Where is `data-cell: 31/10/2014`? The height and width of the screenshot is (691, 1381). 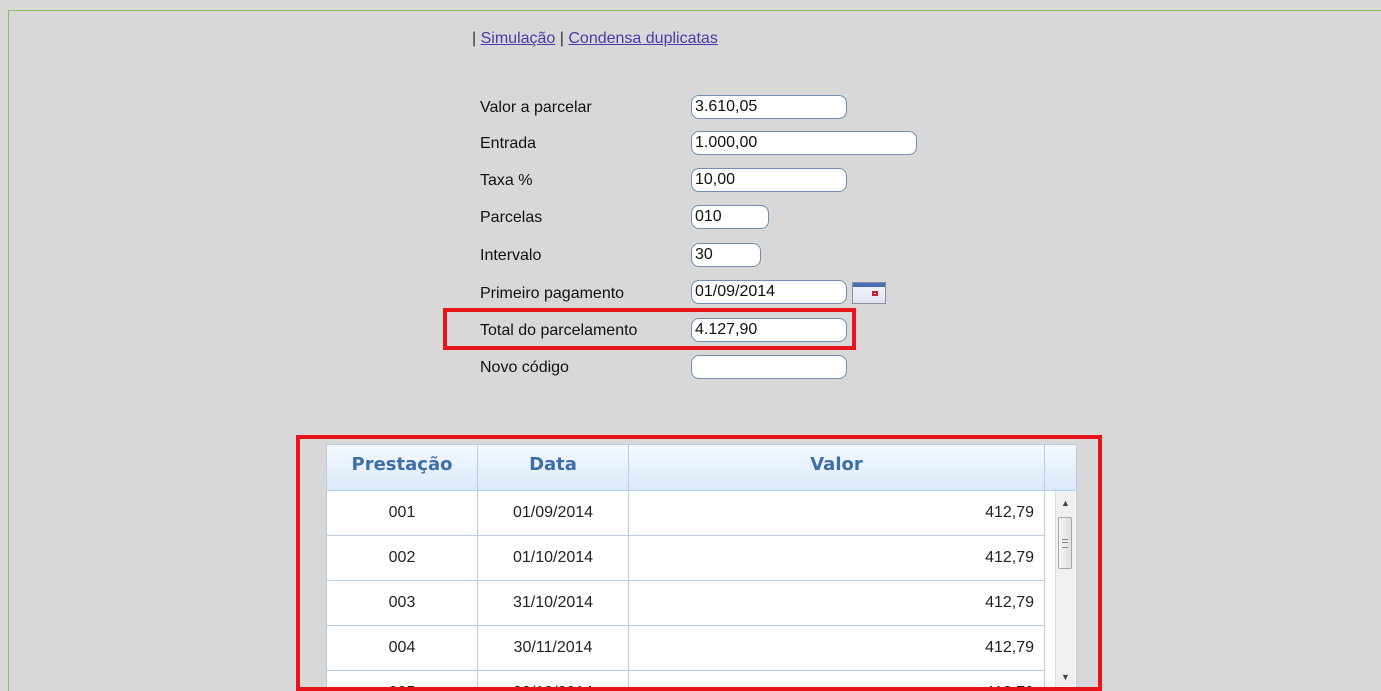
data-cell: 31/10/2014 is located at coordinates (553, 603).